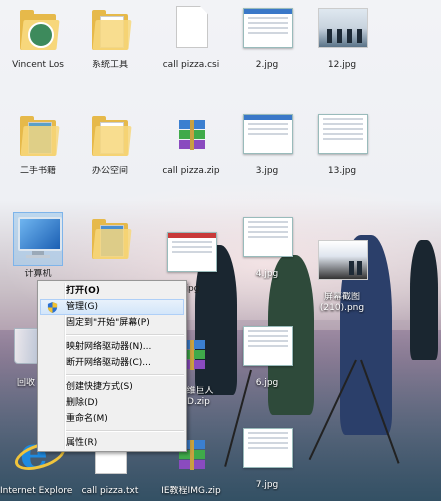  What do you see at coordinates (112, 323) in the screenshot?
I see `menu-item-pin-to-start: 固定到"开始"屏幕(P)` at bounding box center [112, 323].